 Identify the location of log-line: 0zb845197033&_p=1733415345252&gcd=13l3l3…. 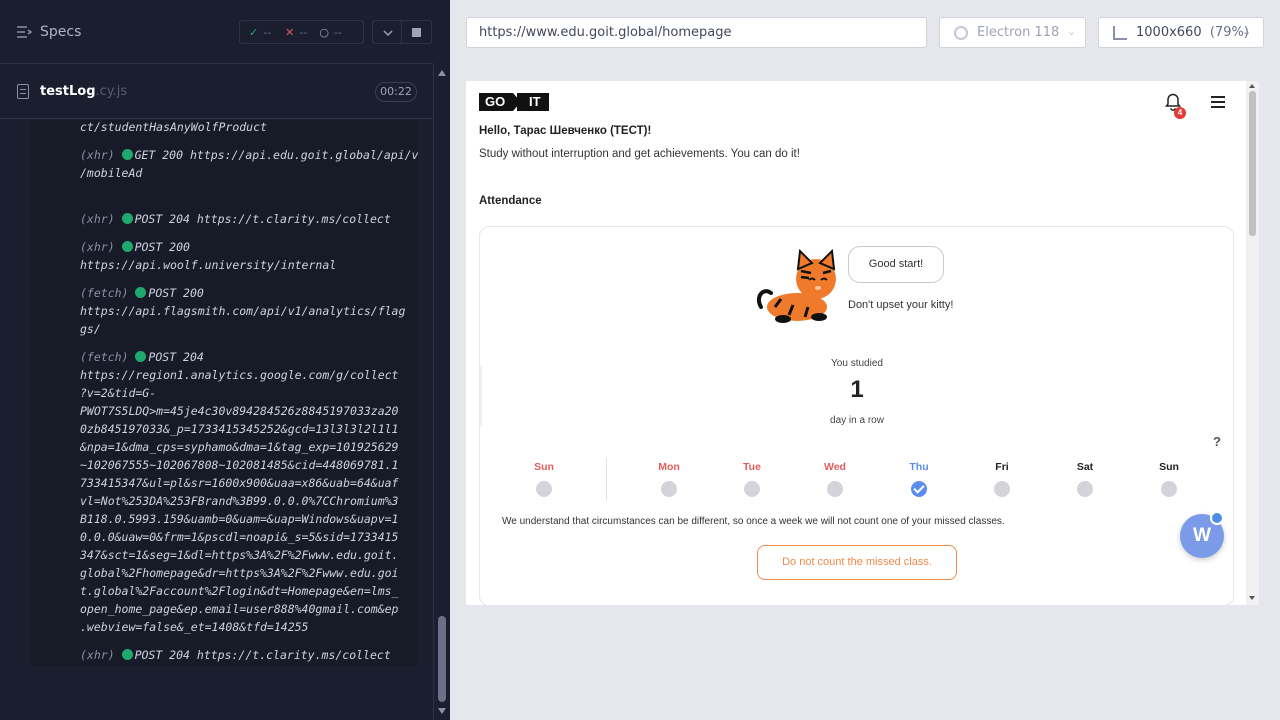
(239, 429).